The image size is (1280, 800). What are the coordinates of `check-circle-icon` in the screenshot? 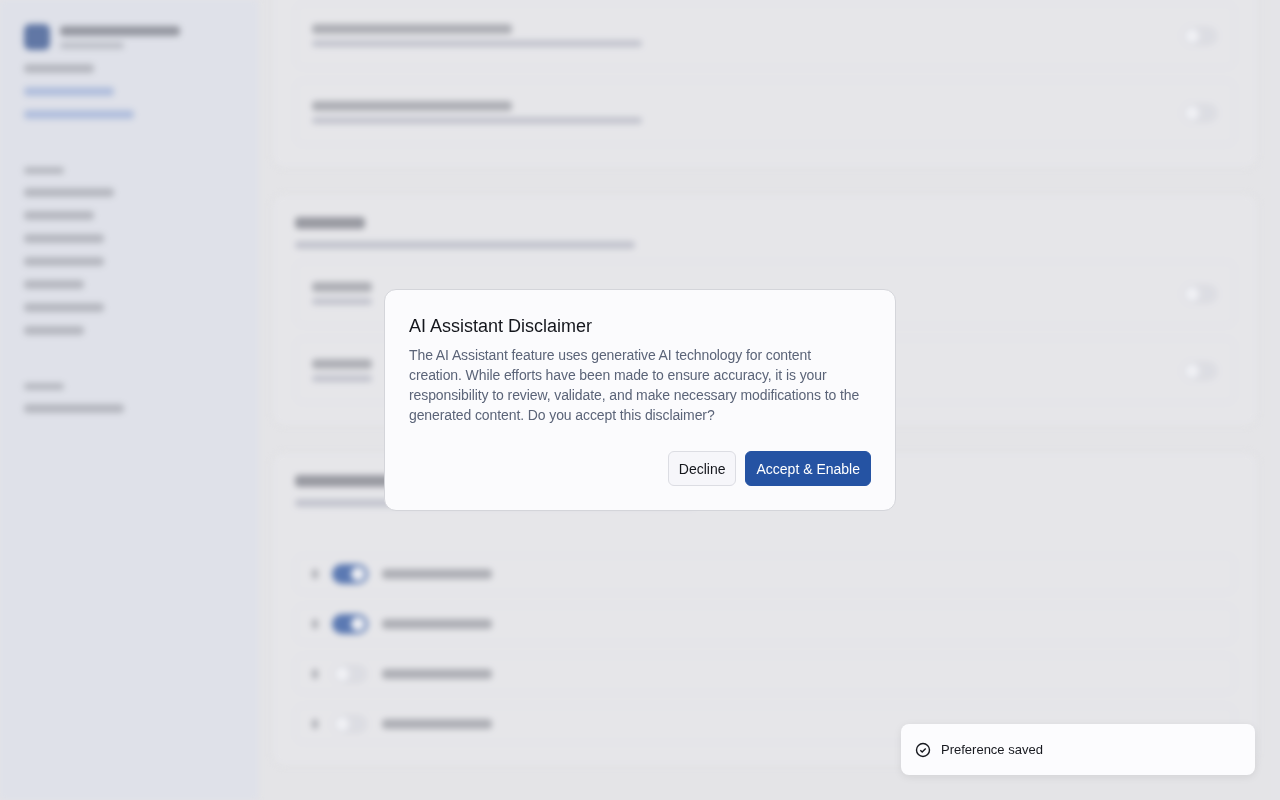 It's located at (923, 749).